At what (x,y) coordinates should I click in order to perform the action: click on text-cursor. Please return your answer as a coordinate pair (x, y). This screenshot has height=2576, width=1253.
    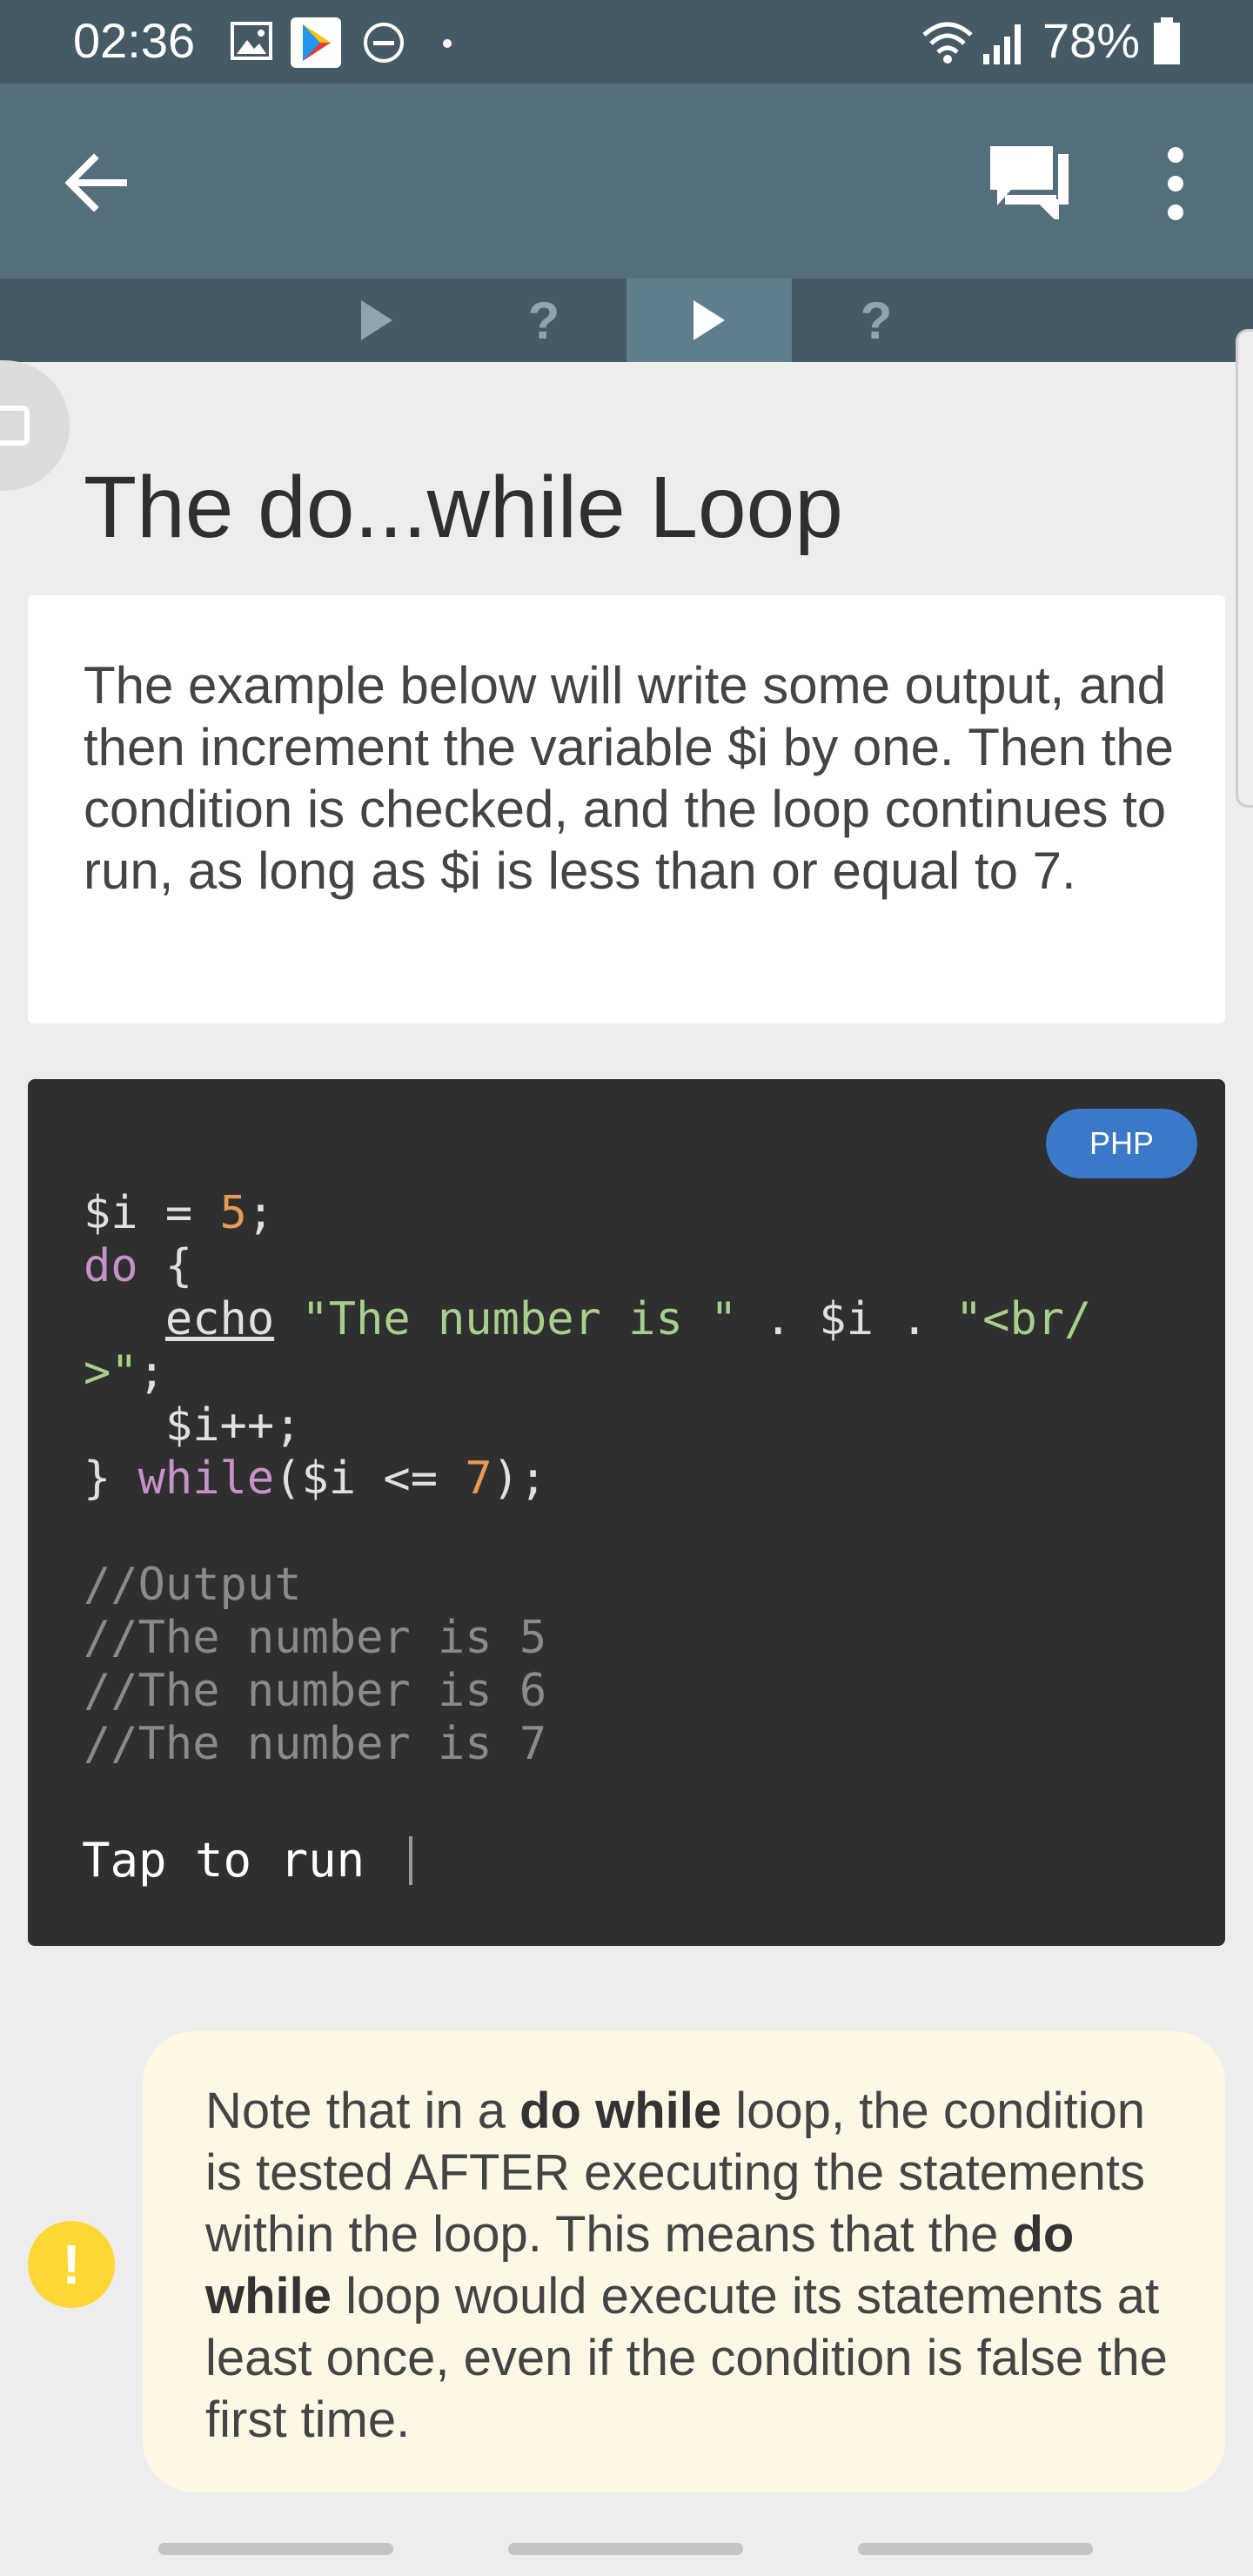
    Looking at the image, I should click on (410, 1861).